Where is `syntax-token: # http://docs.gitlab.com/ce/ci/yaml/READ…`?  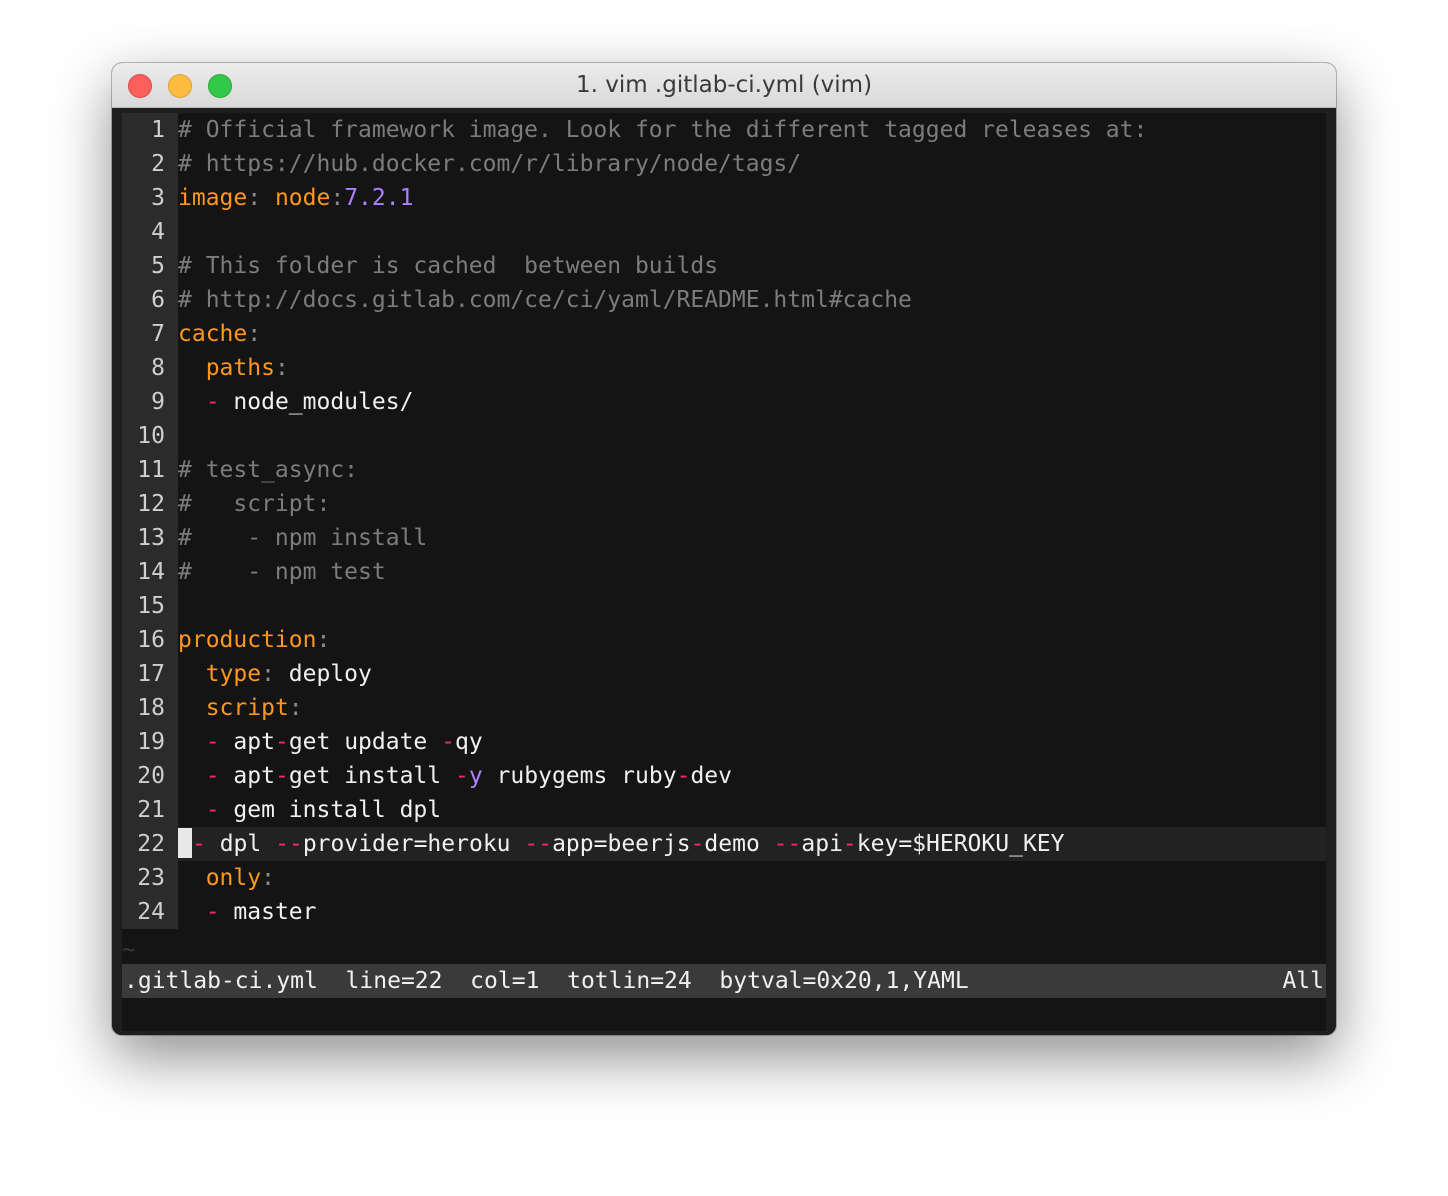
syntax-token: # http://docs.gitlab.com/ce/ci/yaml/READ… is located at coordinates (545, 300).